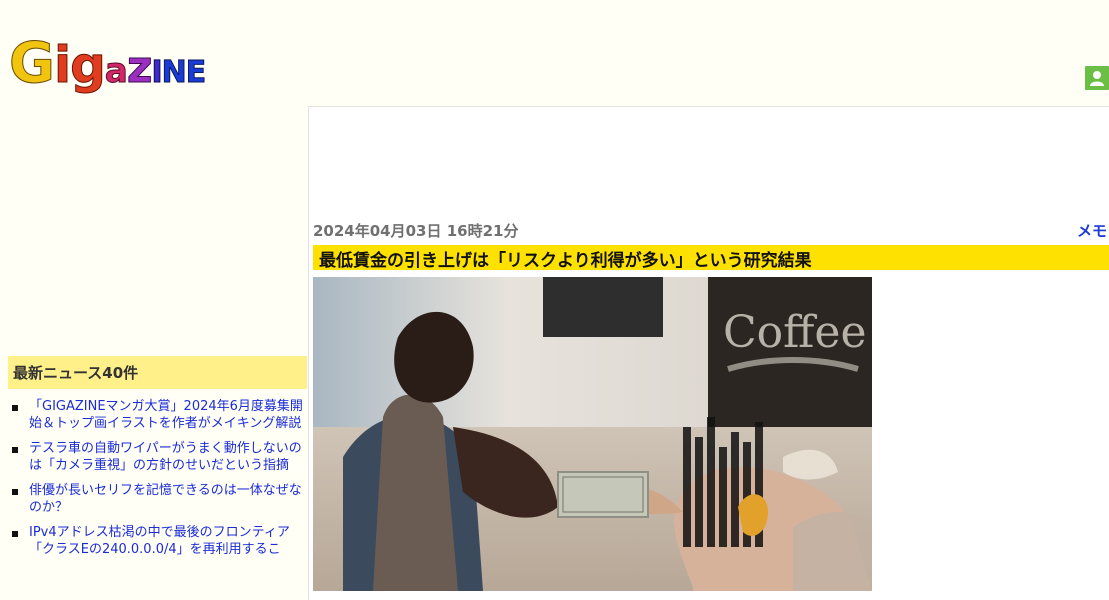 The width and height of the screenshot is (1109, 600). I want to click on logo-letter: N, so click(174, 72).